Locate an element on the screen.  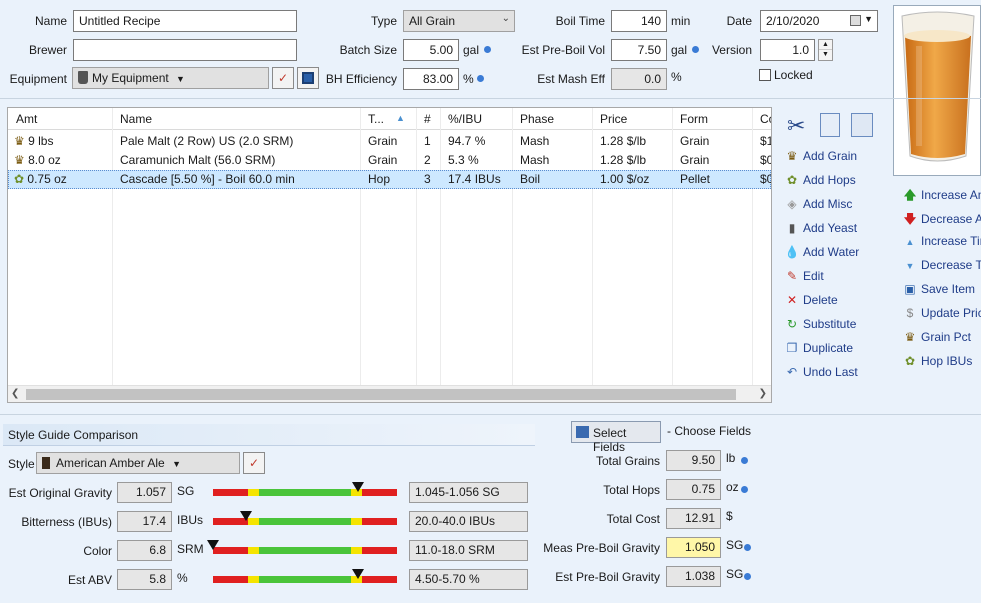
boil-time-input: 140 is located at coordinates (639, 21).